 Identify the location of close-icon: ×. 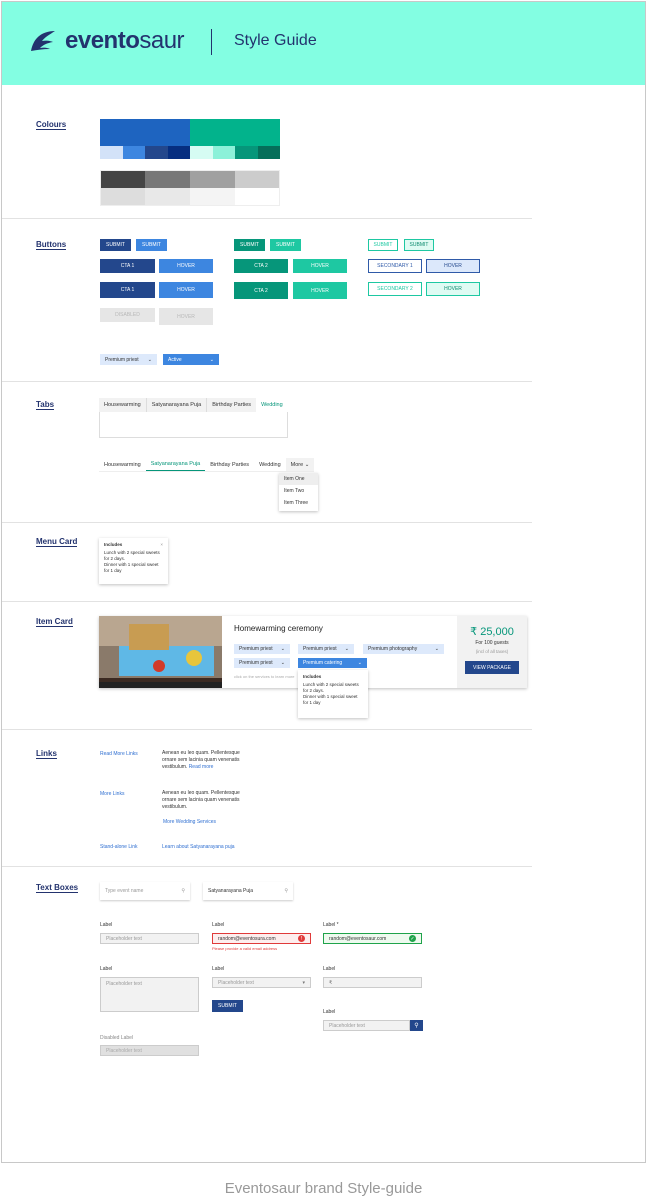
(161, 544).